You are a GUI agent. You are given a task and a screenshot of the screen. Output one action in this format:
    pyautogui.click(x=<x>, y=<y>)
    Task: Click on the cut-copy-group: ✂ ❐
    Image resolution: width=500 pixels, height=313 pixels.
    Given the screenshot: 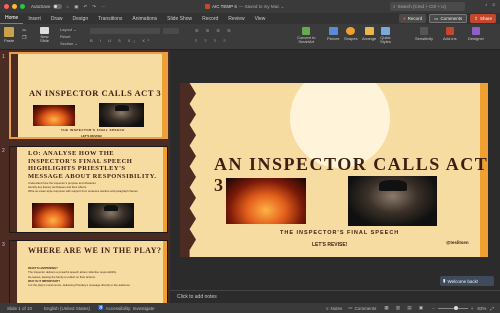 What is the action you would take?
    pyautogui.click(x=24, y=34)
    